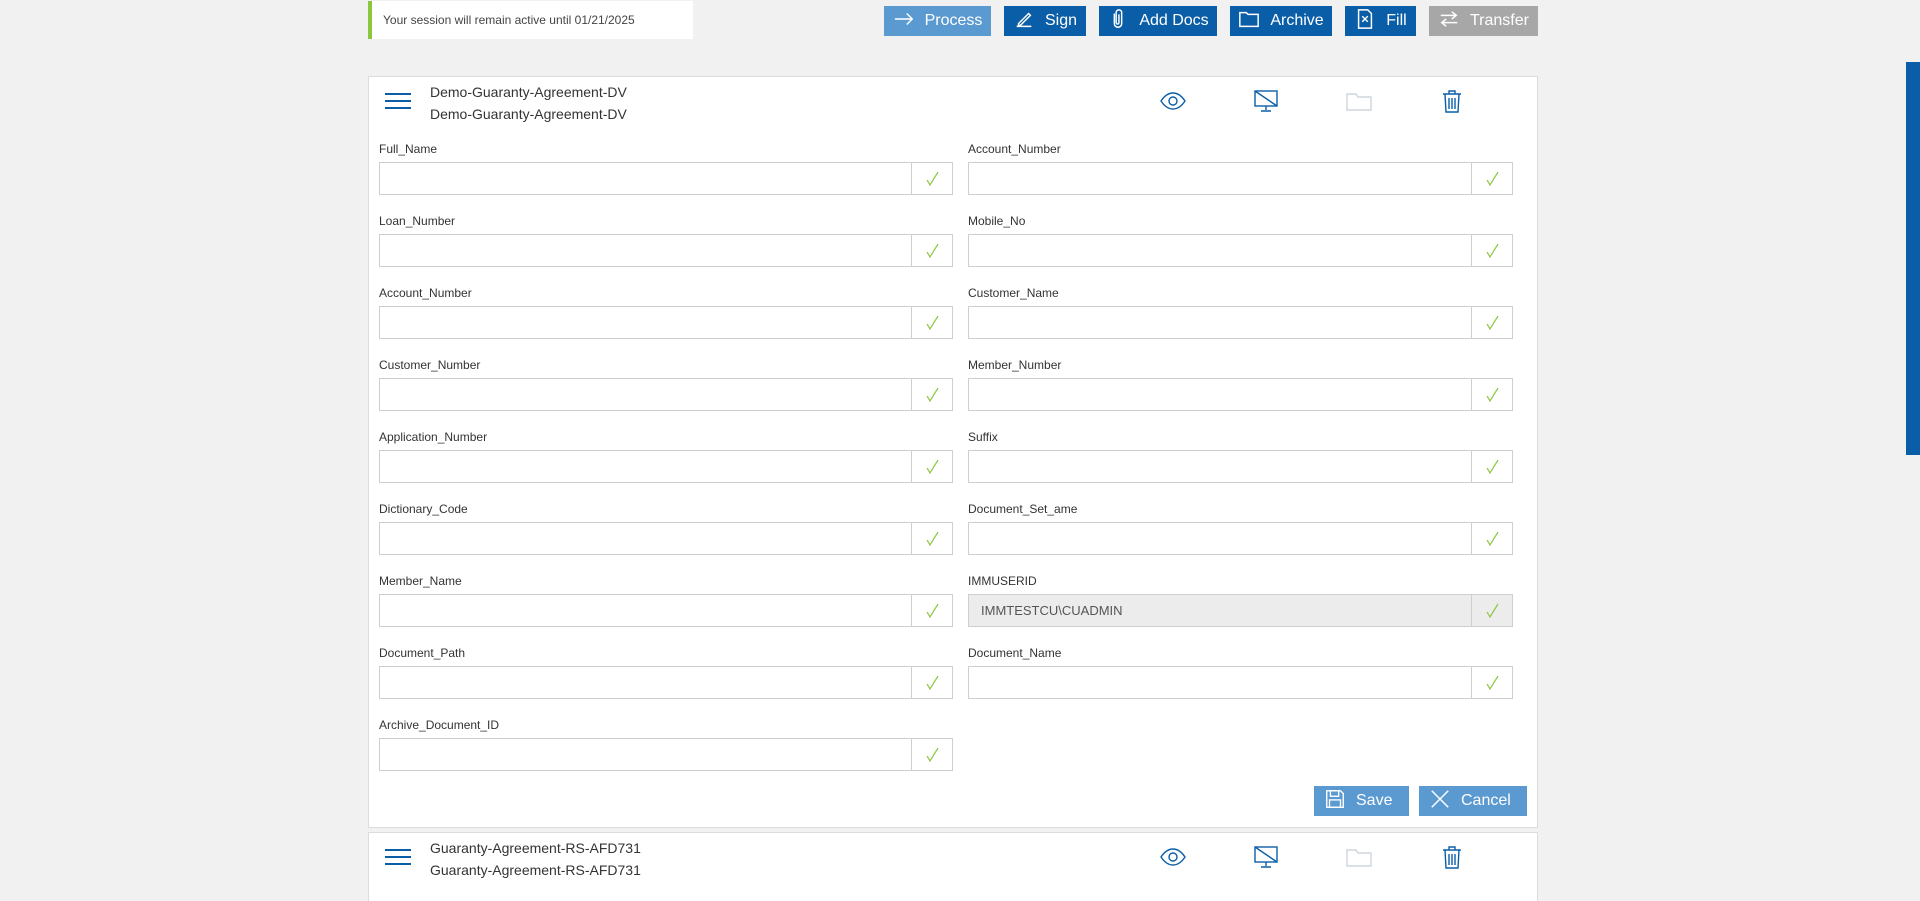 This screenshot has width=1920, height=901. Describe the element at coordinates (645, 250) in the screenshot. I see `loan-number-input` at that location.